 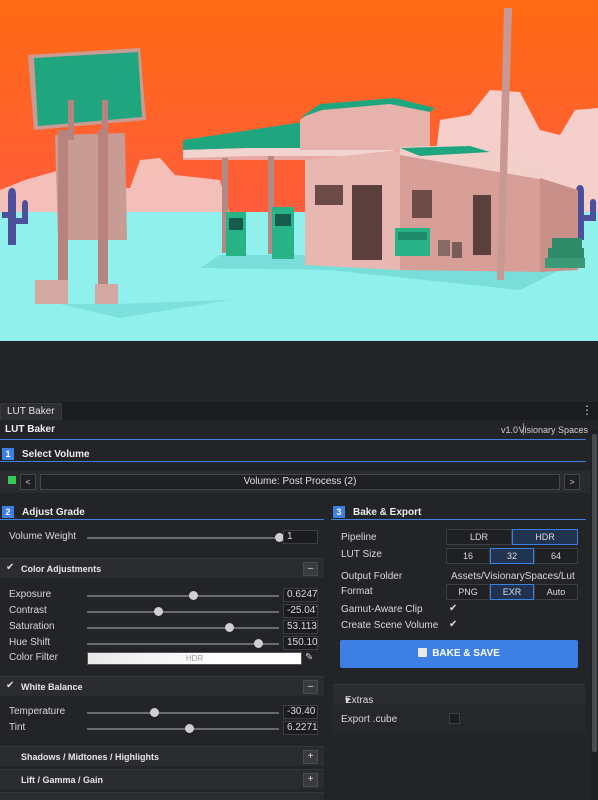 I want to click on kebab-menu-icon: ⋮, so click(x=587, y=410).